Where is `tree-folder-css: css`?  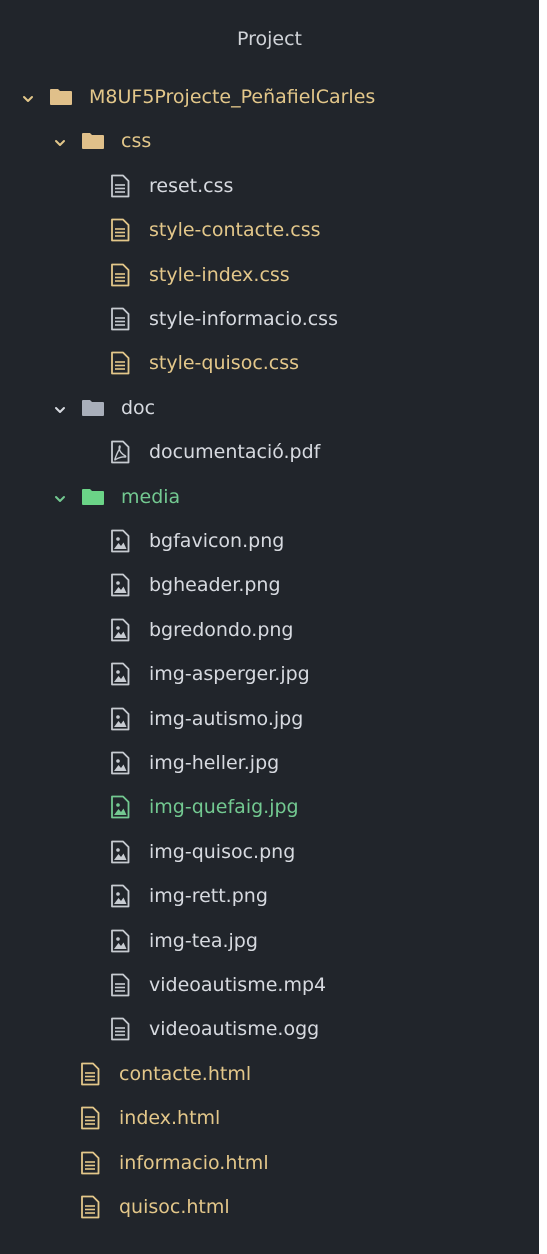
tree-folder-css: css is located at coordinates (269, 141).